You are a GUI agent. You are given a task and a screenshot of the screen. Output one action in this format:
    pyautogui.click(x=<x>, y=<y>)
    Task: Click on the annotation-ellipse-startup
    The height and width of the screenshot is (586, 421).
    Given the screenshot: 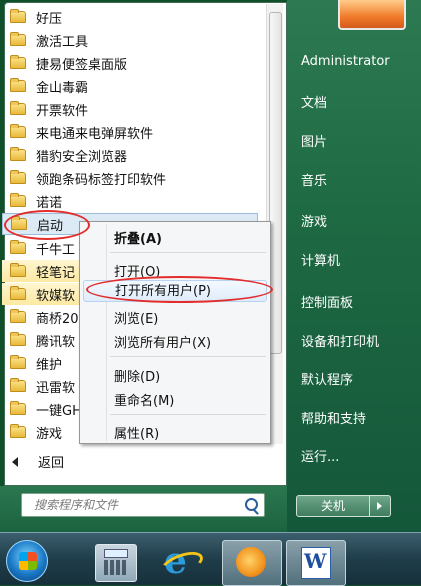 What is the action you would take?
    pyautogui.click(x=47, y=225)
    